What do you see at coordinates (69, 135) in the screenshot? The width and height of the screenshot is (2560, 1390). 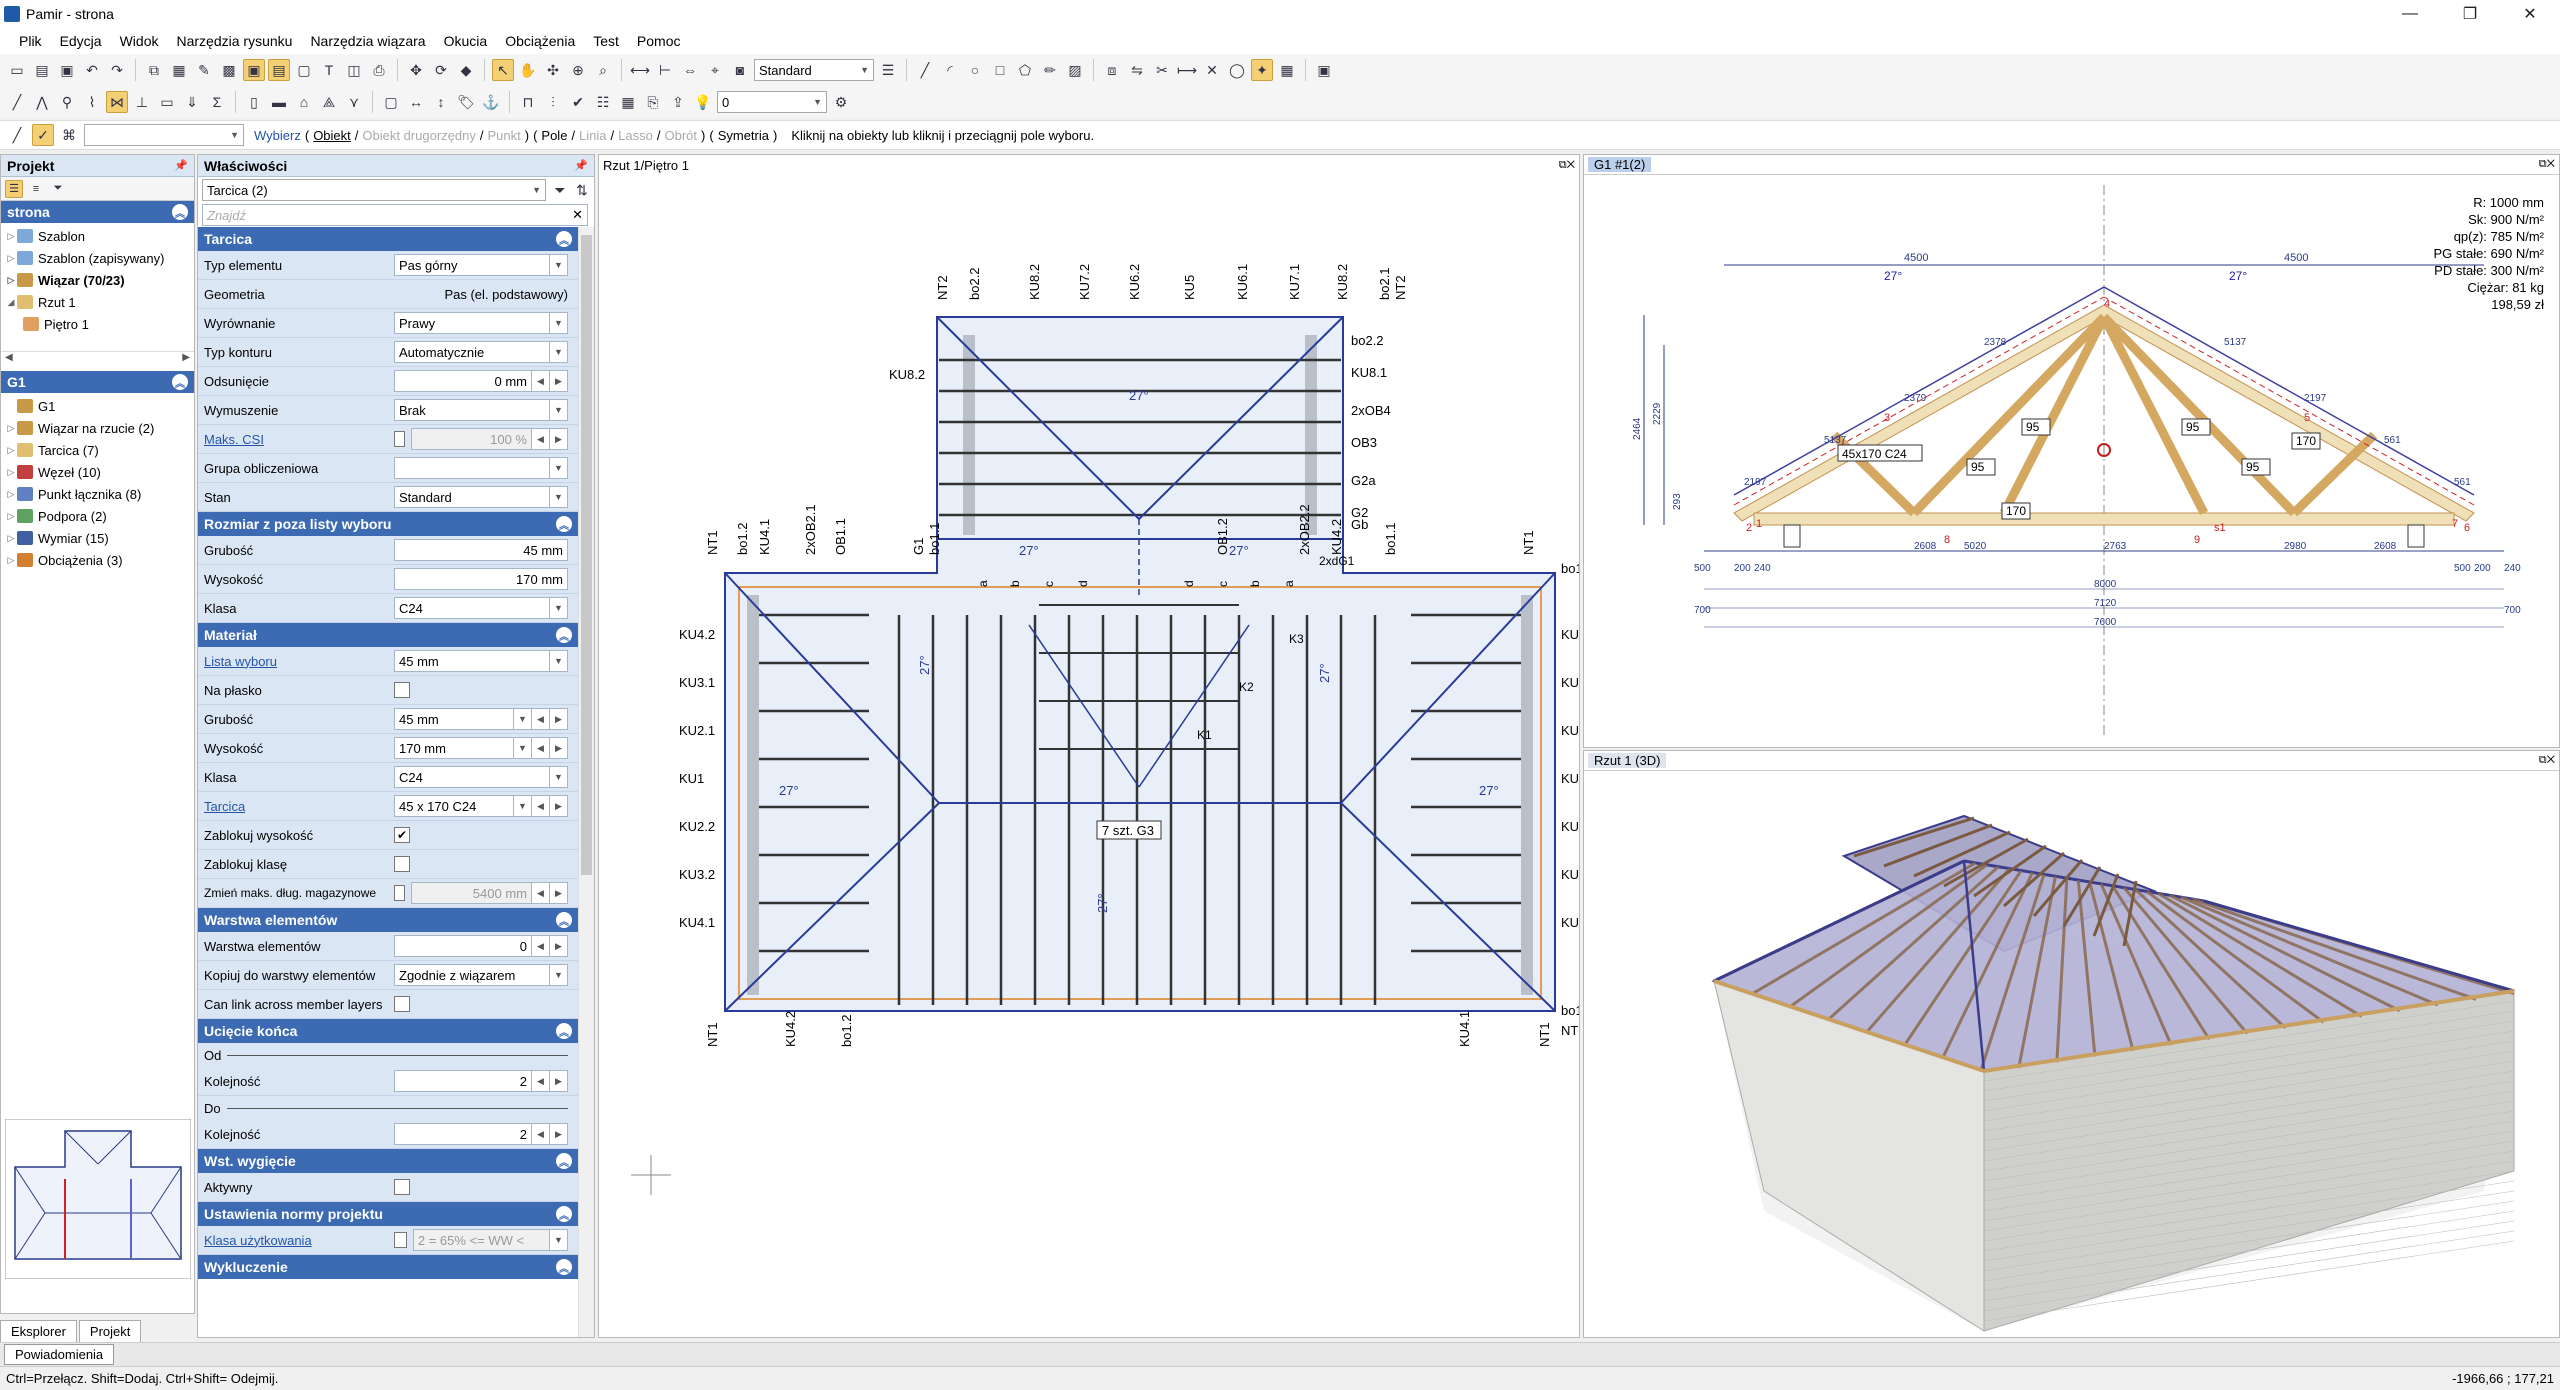 I see `sel-mode3-icon: ⌘` at bounding box center [69, 135].